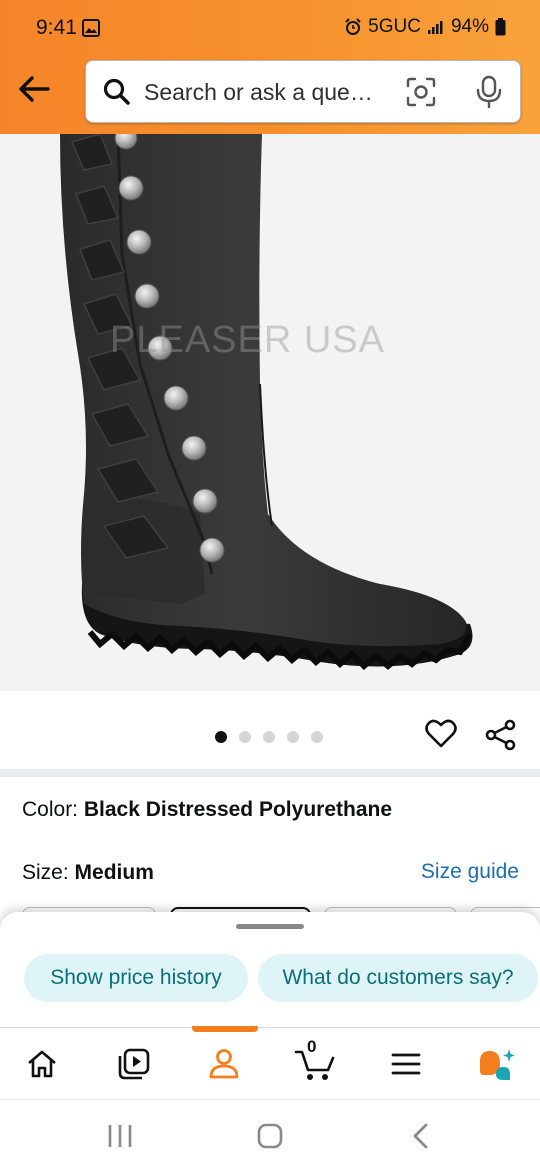 The image size is (540, 1171). I want to click on tab-account, so click(224, 1064).